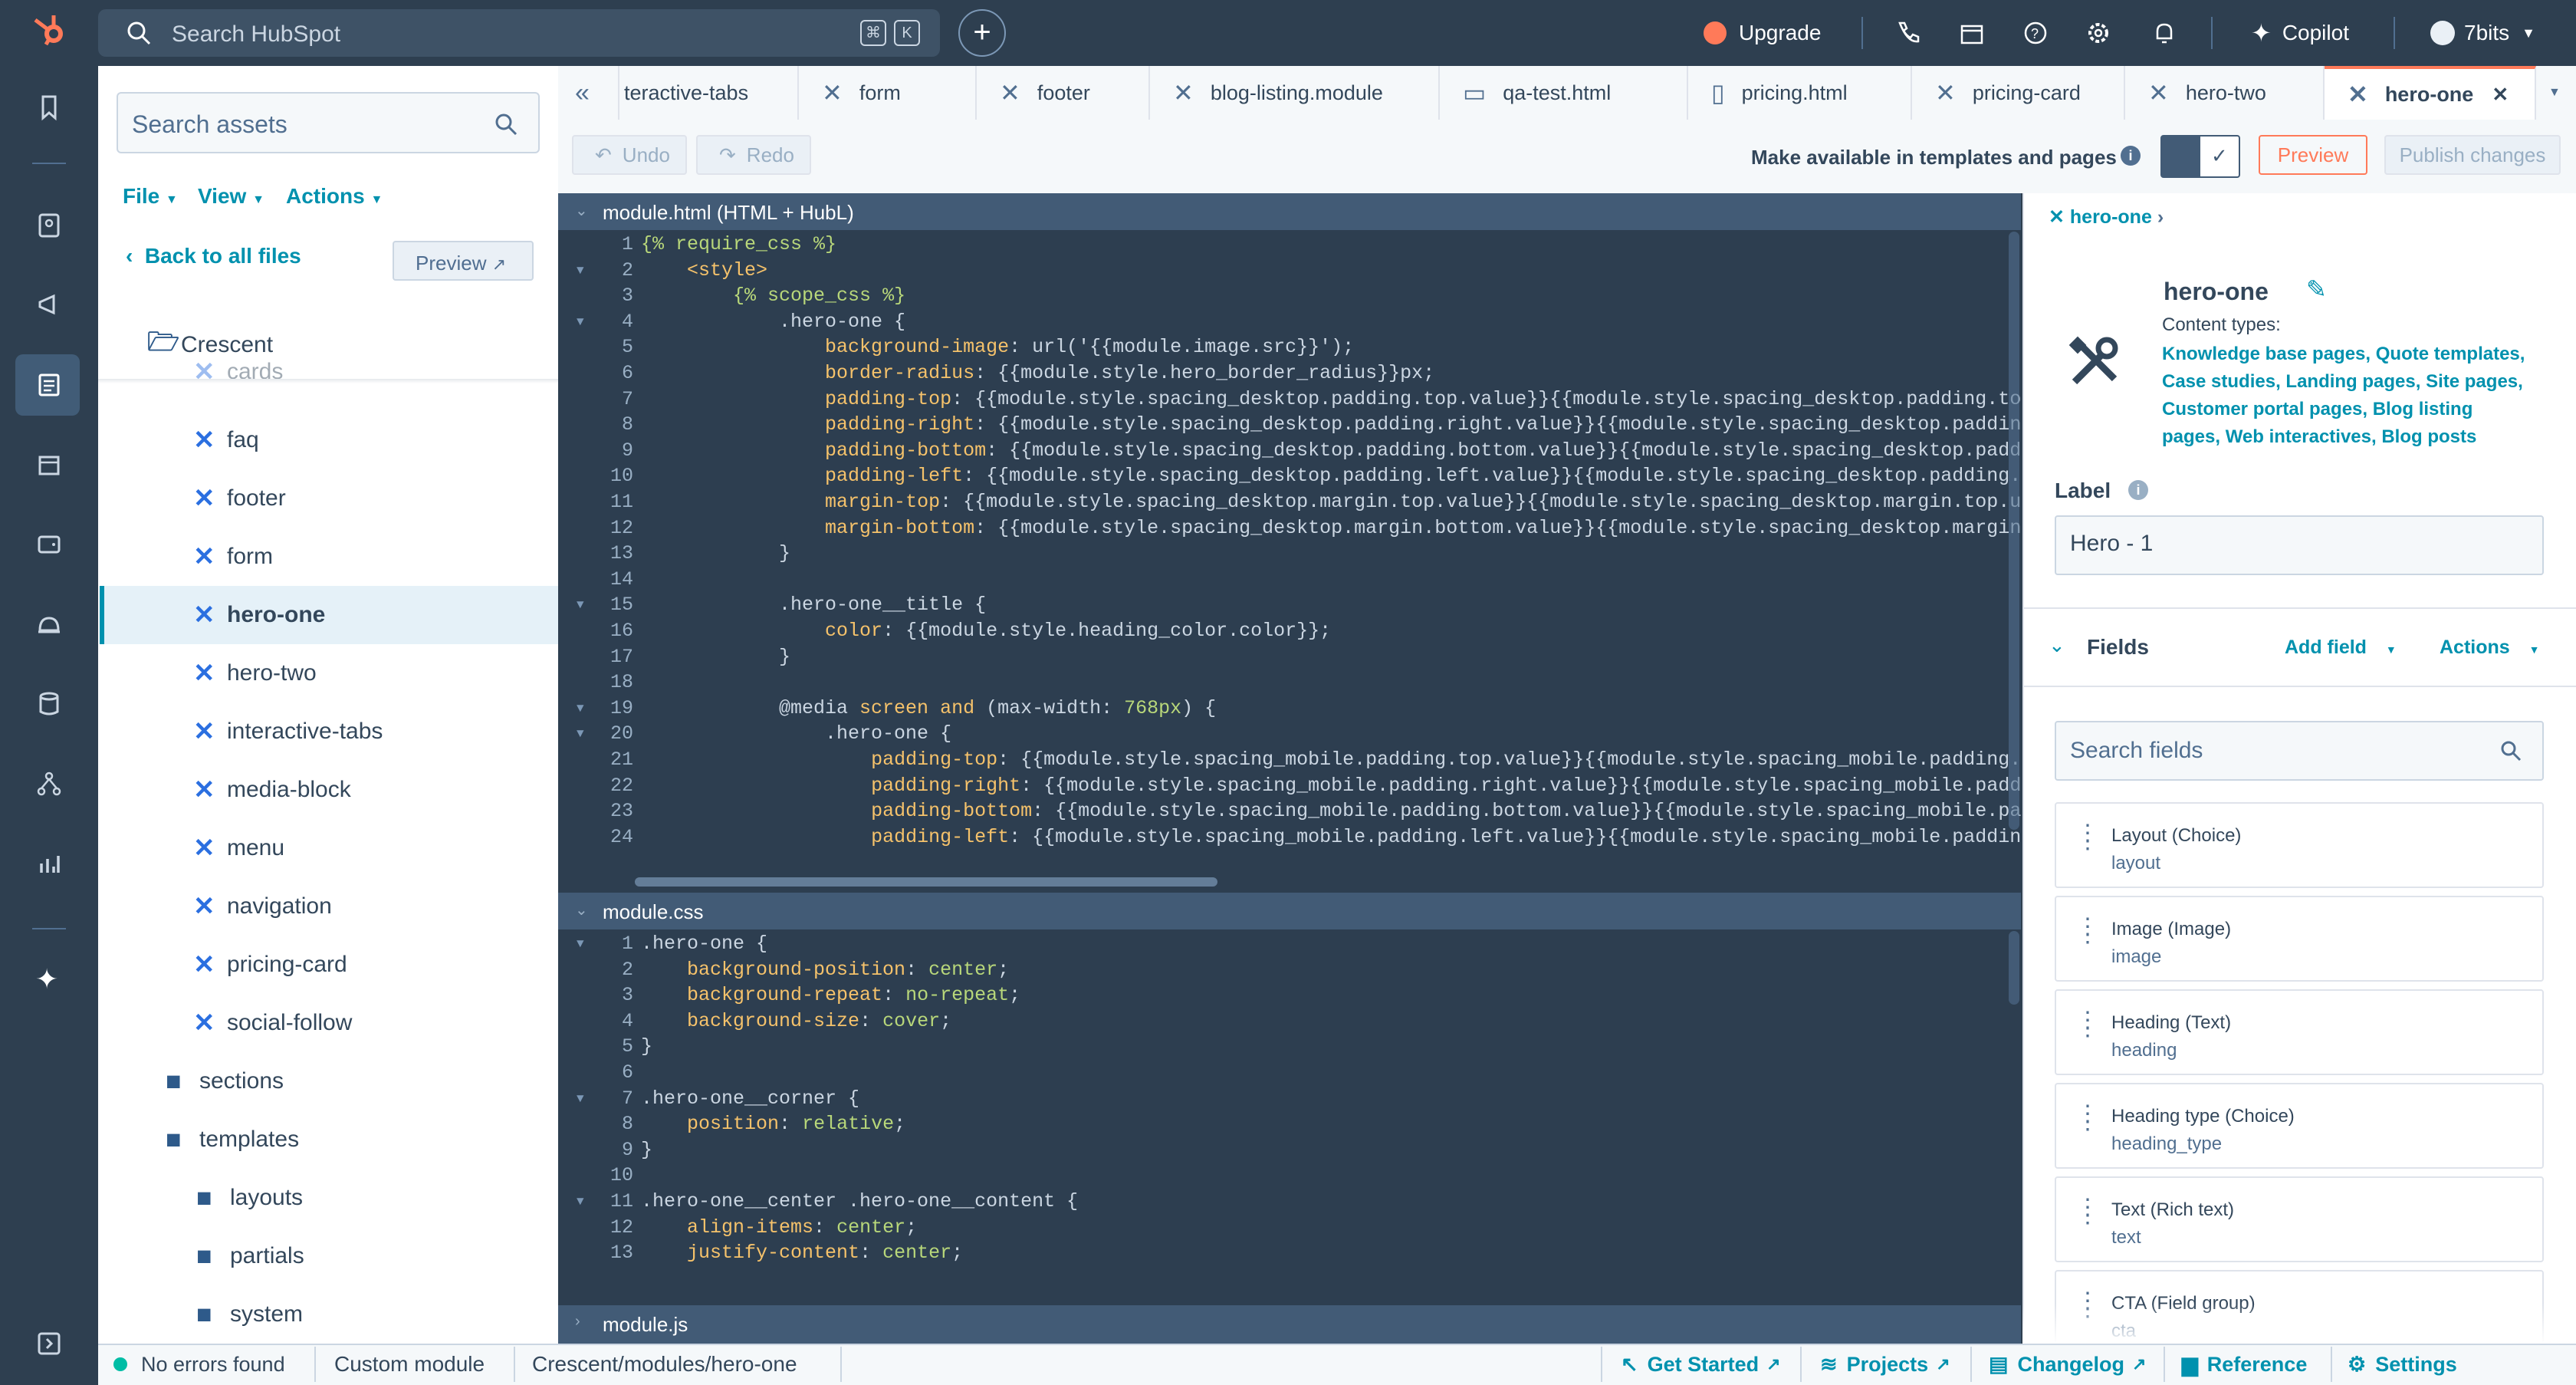 The image size is (2576, 1385). I want to click on html-code-line: 18, so click(1290, 685).